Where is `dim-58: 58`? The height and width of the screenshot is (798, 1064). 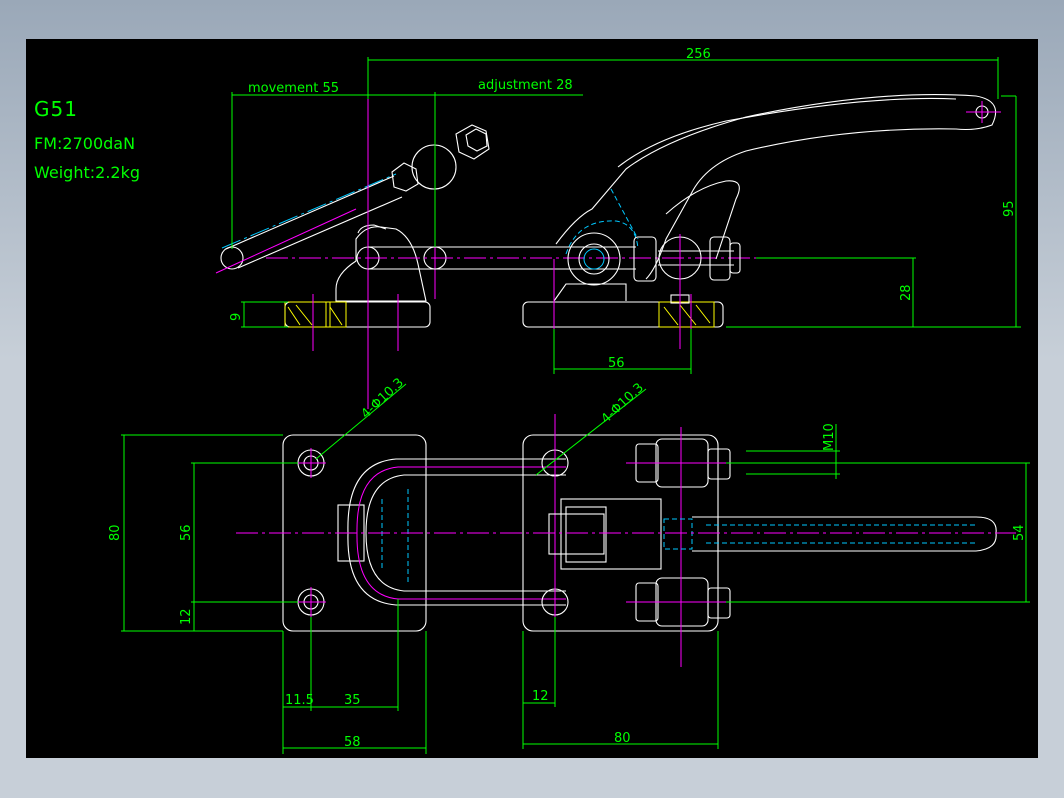 dim-58: 58 is located at coordinates (352, 742).